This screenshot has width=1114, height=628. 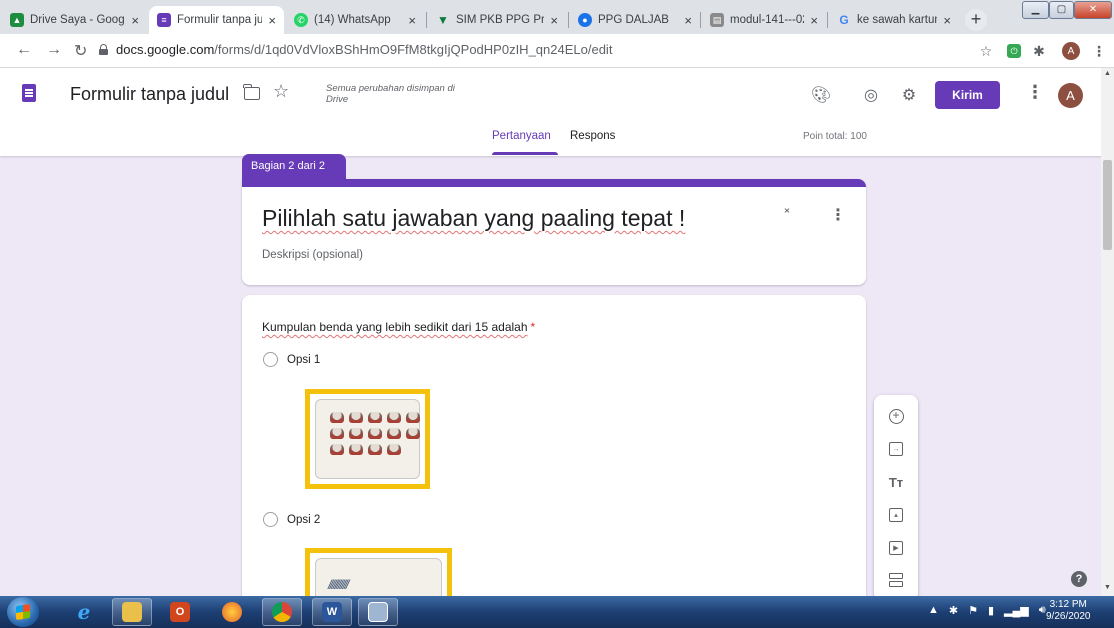 What do you see at coordinates (24, 50) in the screenshot?
I see `back-icon: ←` at bounding box center [24, 50].